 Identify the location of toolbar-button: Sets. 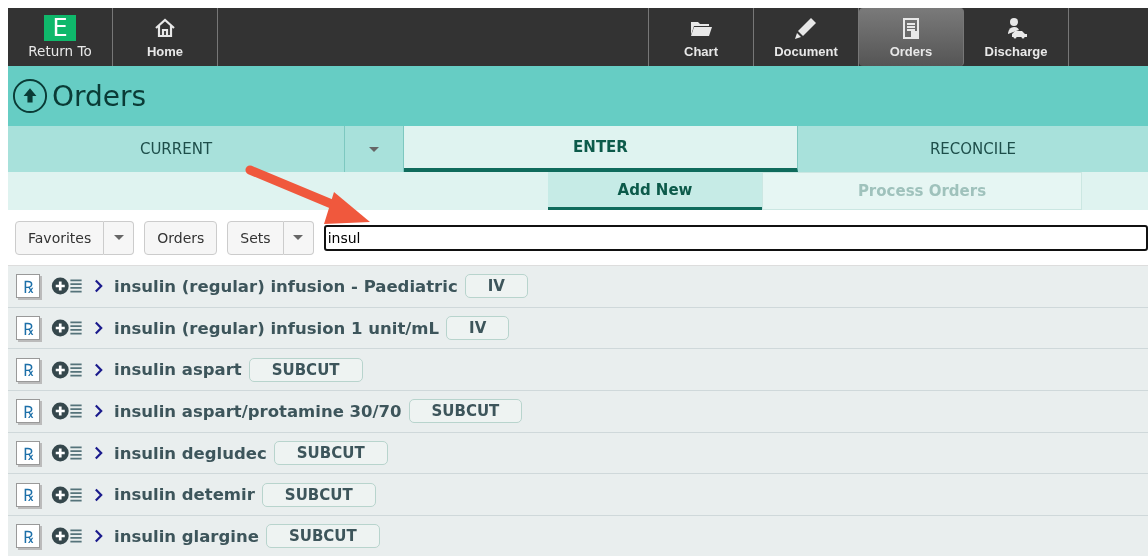
(255, 237).